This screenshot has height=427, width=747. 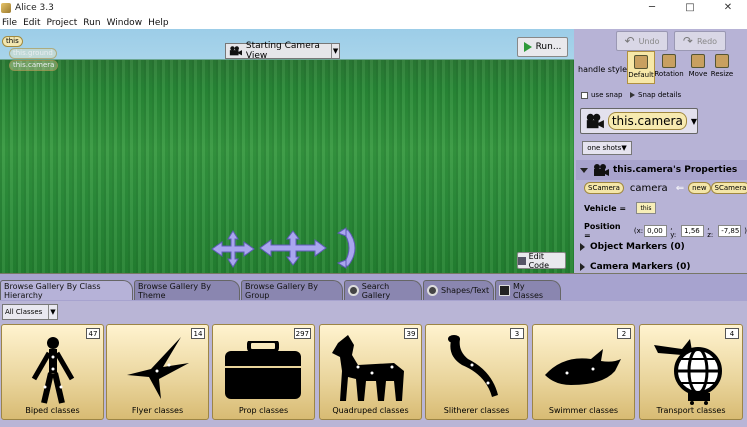 What do you see at coordinates (24, 312) in the screenshot?
I see `all-classes-label: All Classes` at bounding box center [24, 312].